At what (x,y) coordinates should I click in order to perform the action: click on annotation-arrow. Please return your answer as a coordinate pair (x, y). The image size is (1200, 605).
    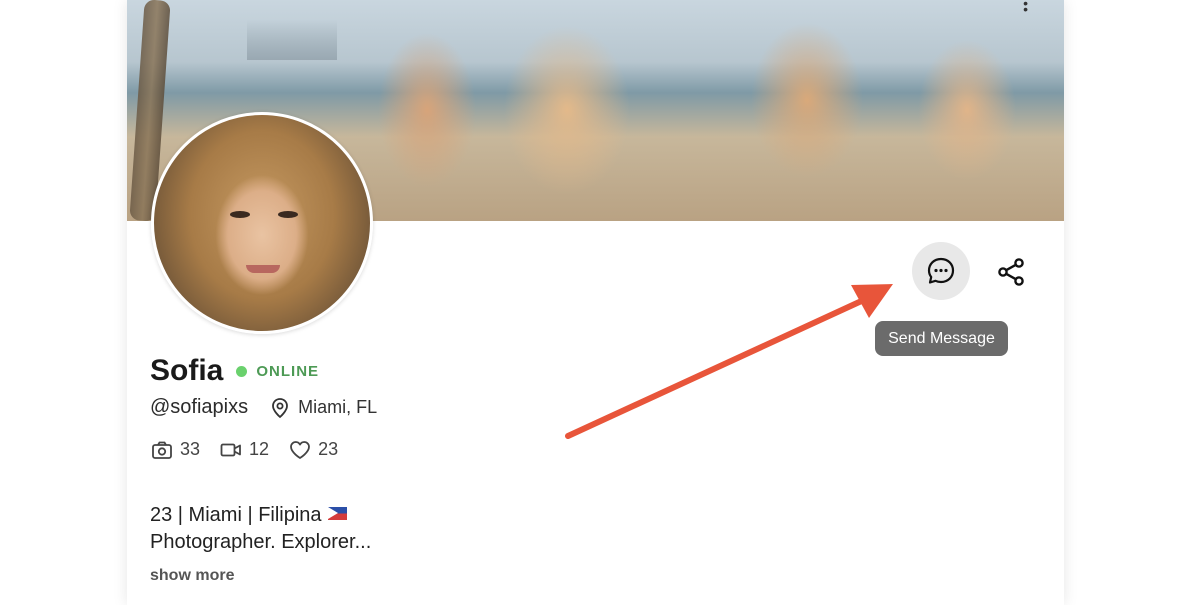
    Looking at the image, I should click on (729, 361).